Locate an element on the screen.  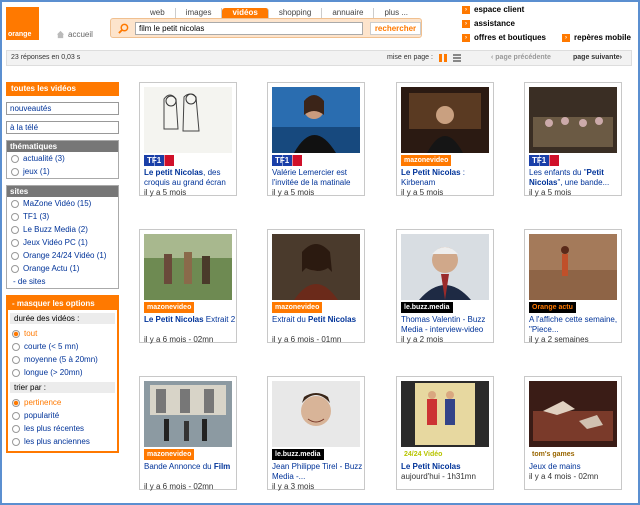
search-input is located at coordinates (249, 28).